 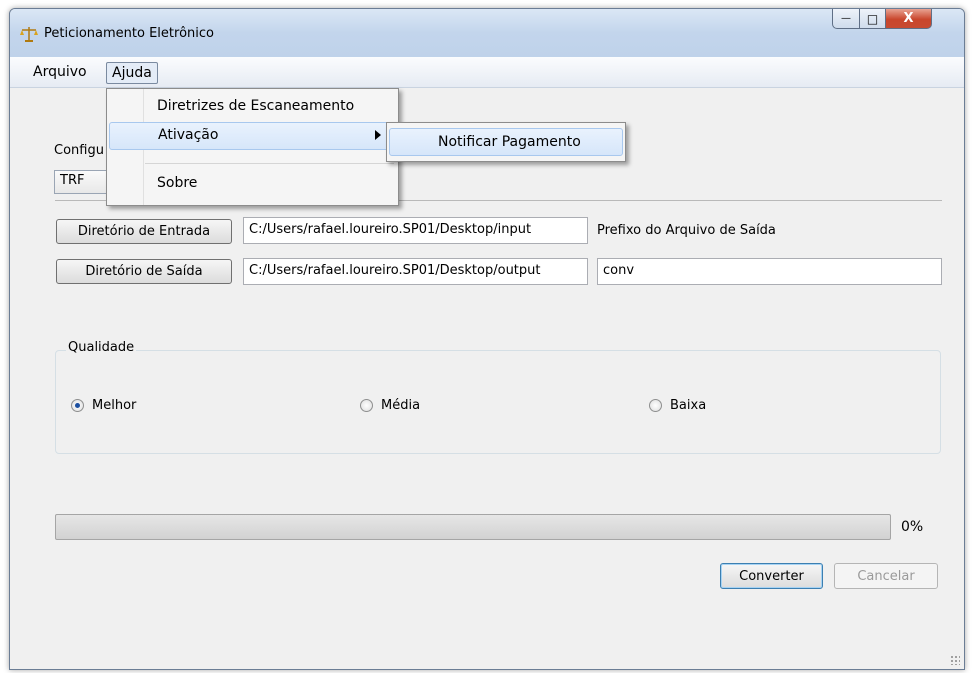 I want to click on activation-submenu: Notificar Pagamento, so click(x=506, y=142).